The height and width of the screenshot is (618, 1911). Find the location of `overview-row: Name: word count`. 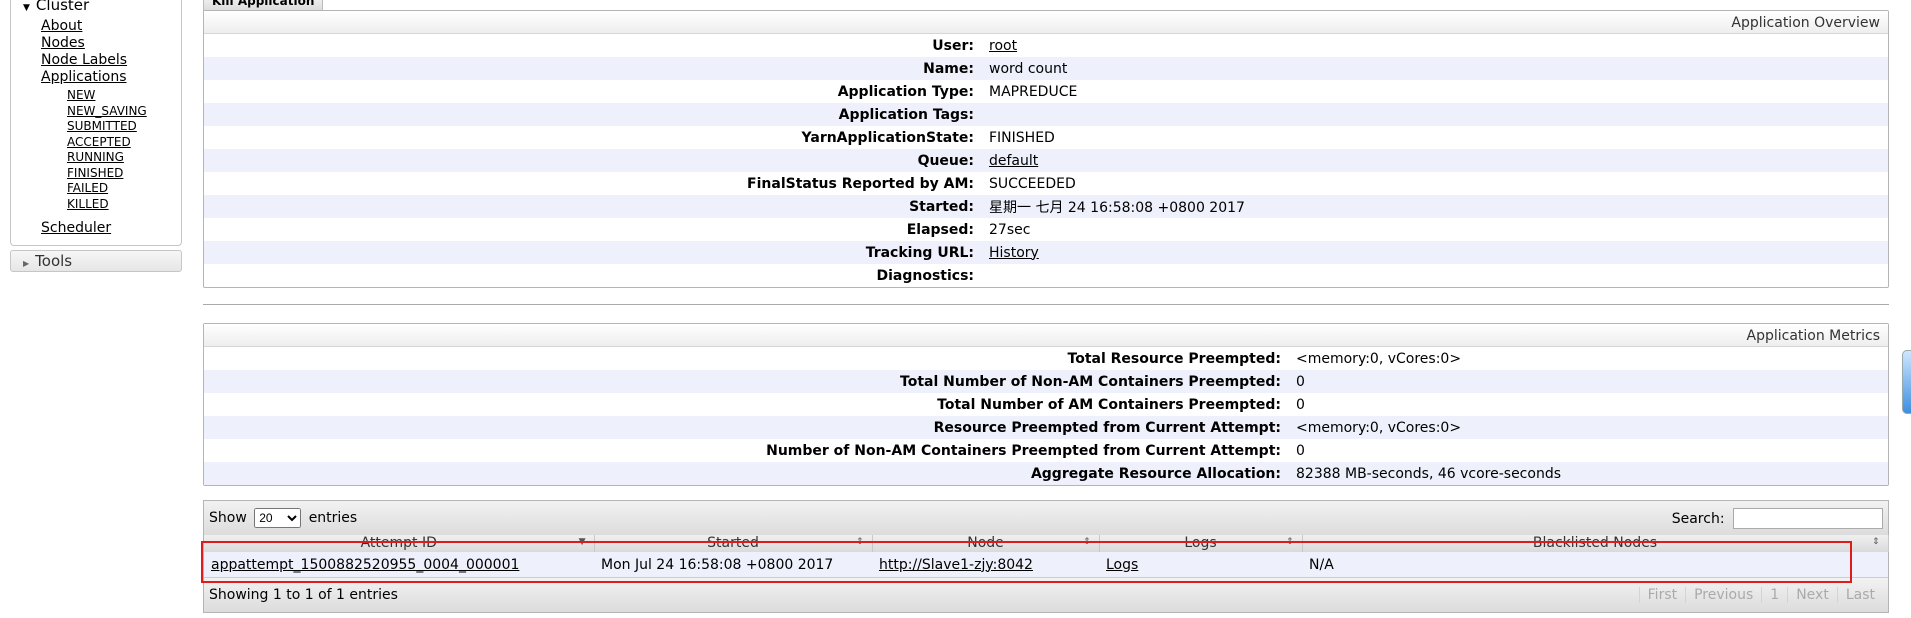

overview-row: Name: word count is located at coordinates (1046, 68).